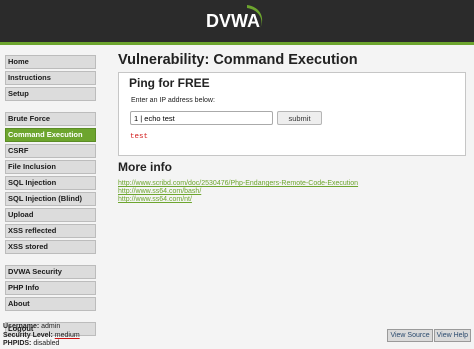  What do you see at coordinates (201, 118) in the screenshot?
I see `ip-address-input` at bounding box center [201, 118].